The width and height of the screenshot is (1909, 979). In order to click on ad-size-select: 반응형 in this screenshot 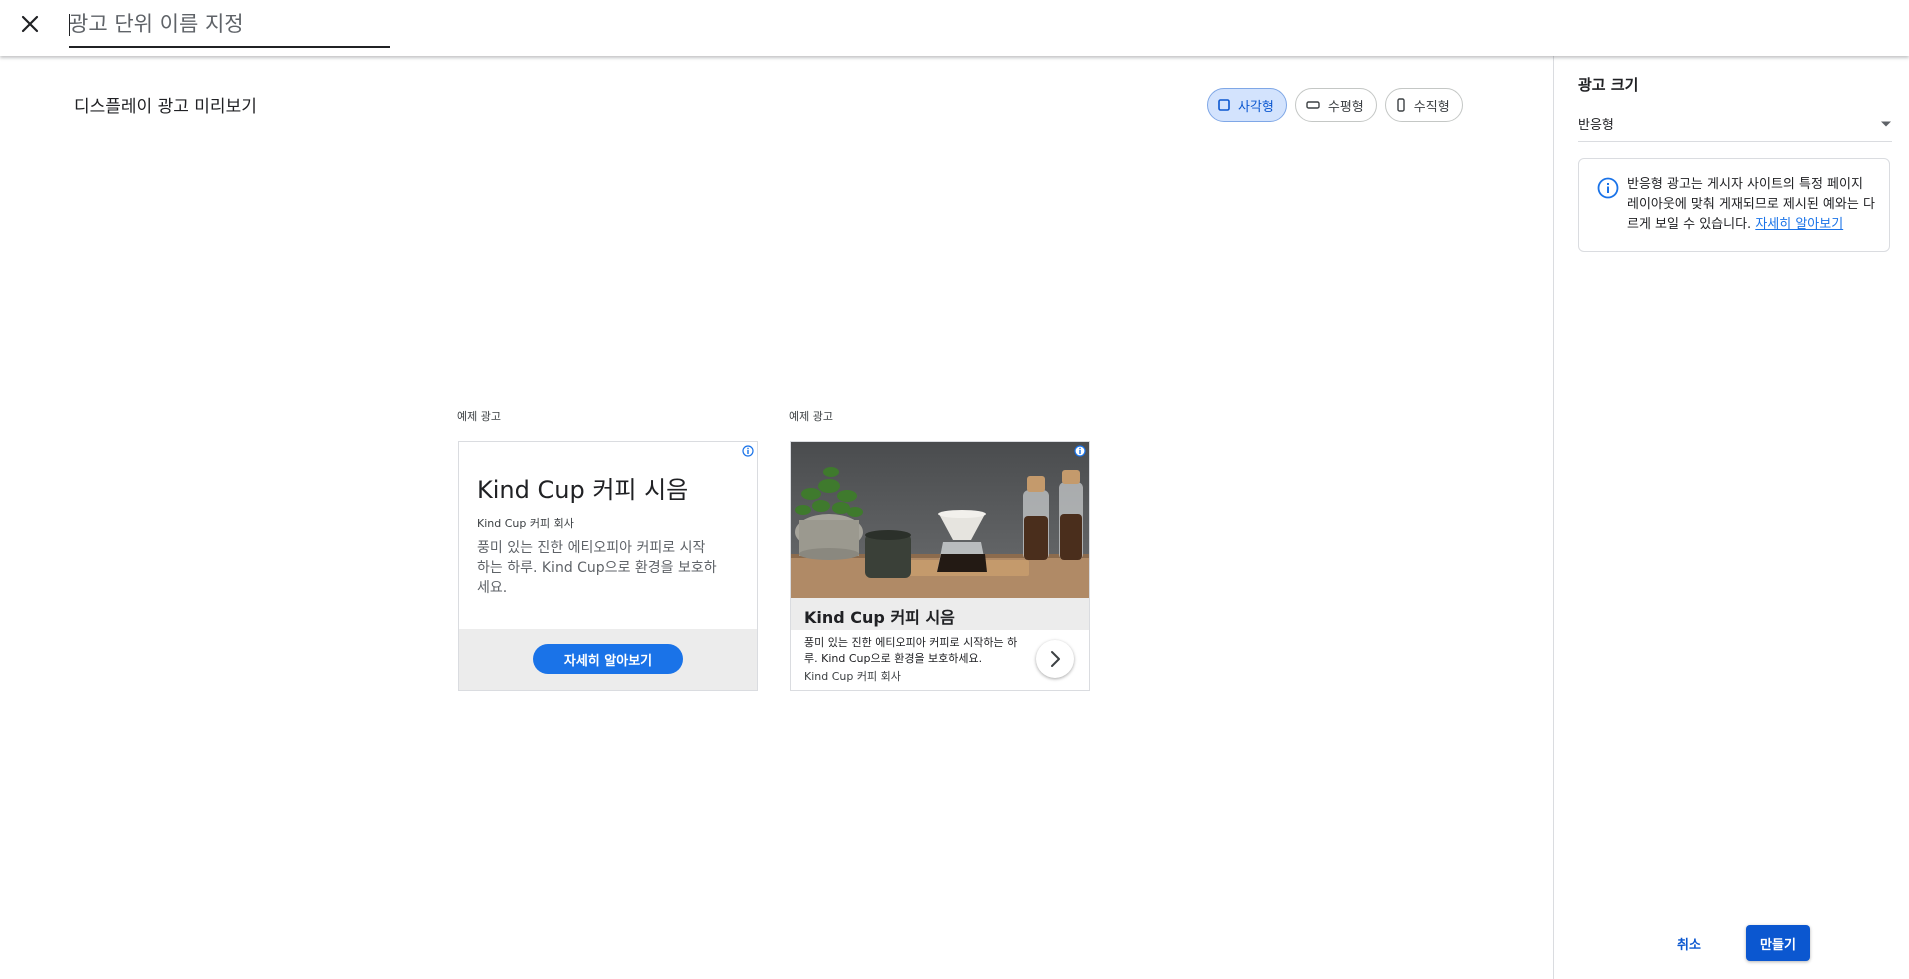, I will do `click(1735, 124)`.